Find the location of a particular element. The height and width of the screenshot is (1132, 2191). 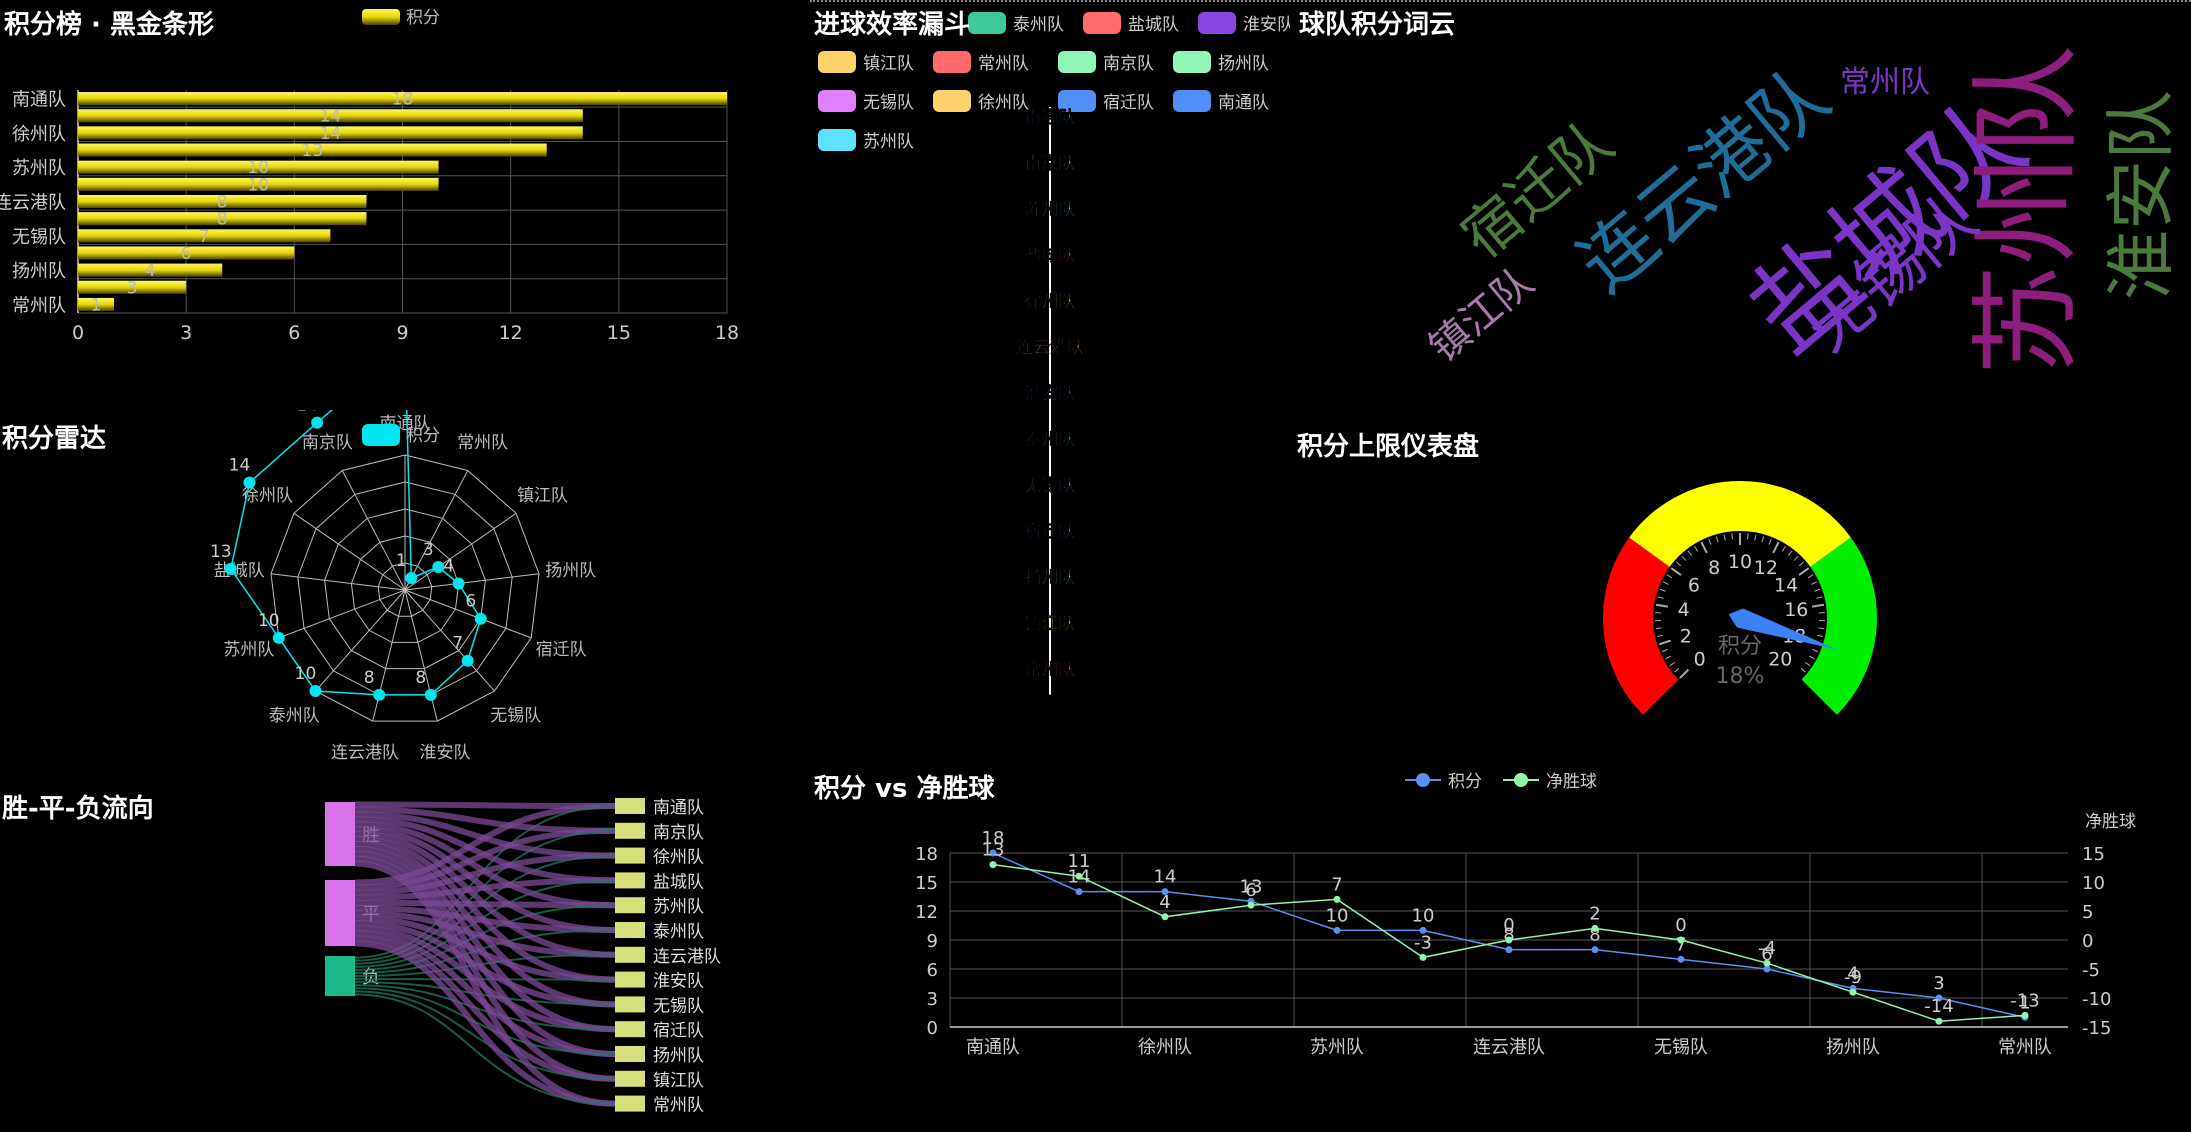

bar-ytick: 扬州队 is located at coordinates (39, 271).